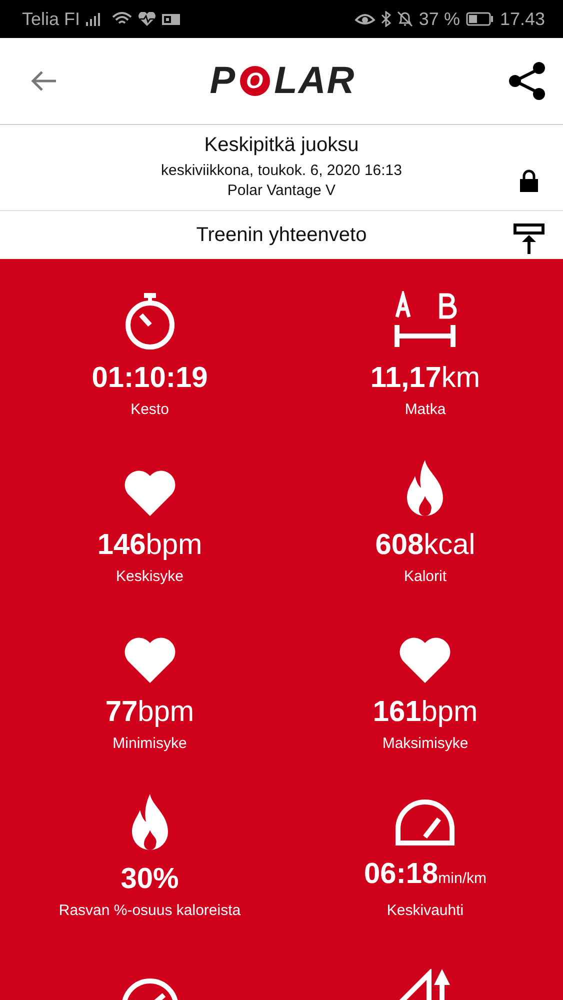 This screenshot has width=563, height=1000. Describe the element at coordinates (149, 321) in the screenshot. I see `stopwatch-icon` at that location.